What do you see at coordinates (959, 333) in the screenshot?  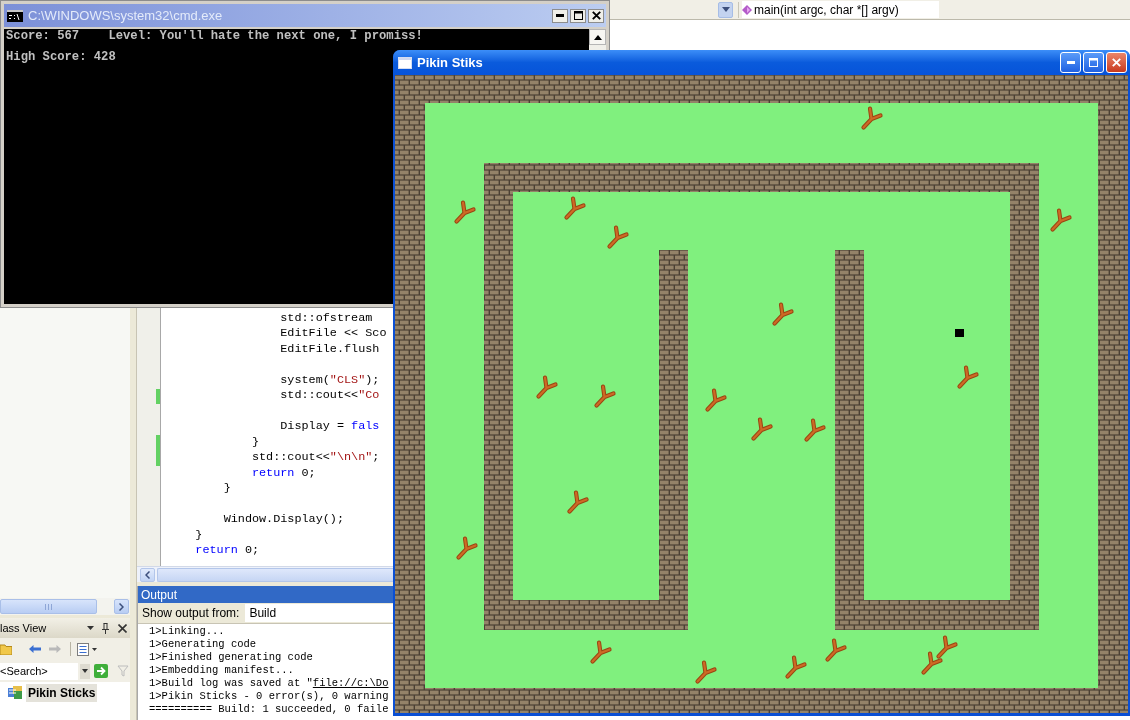 I see `player-square` at bounding box center [959, 333].